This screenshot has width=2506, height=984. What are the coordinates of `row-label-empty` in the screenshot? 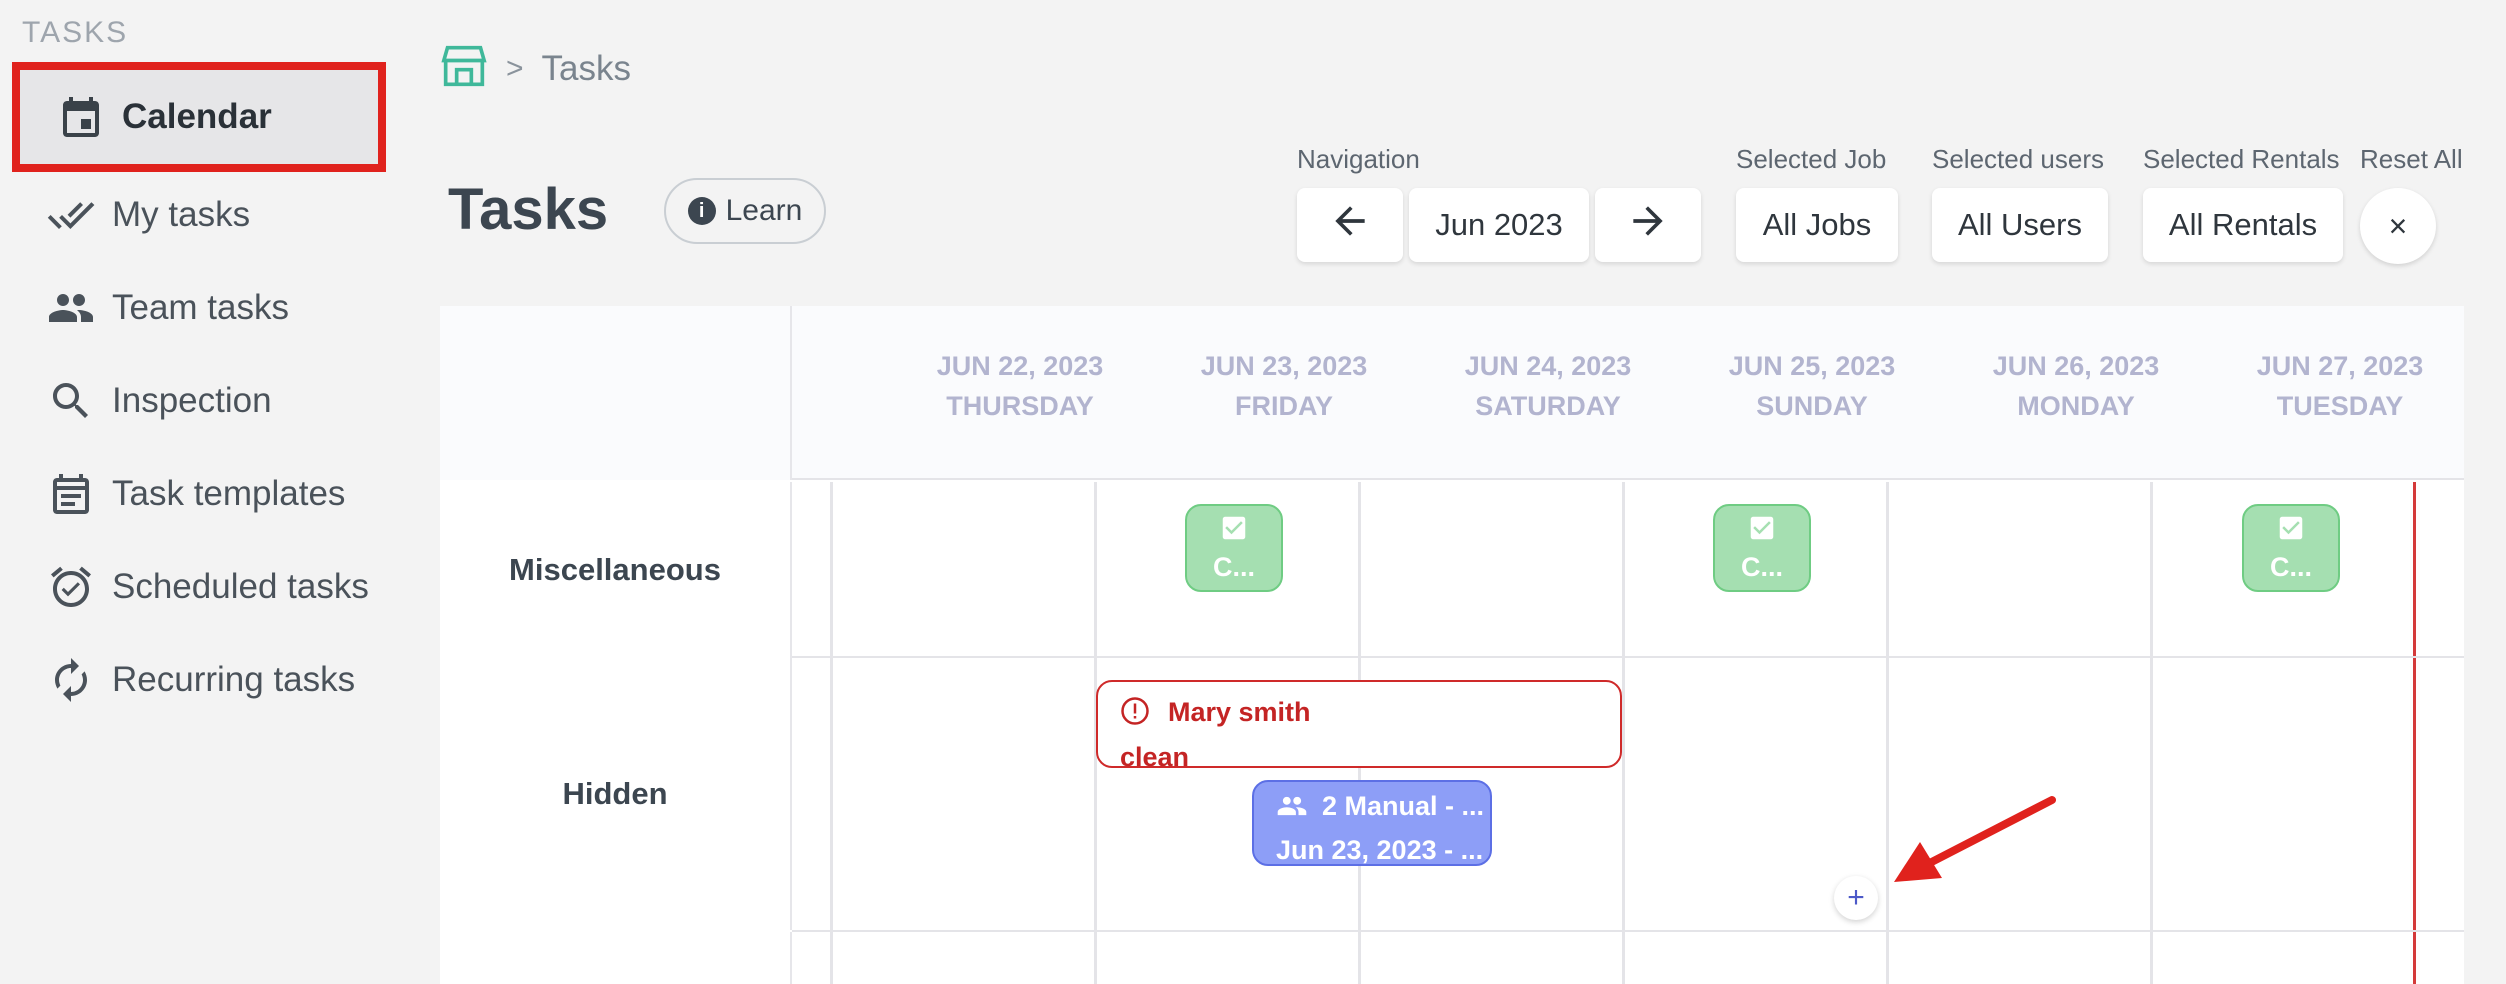 It's located at (616, 958).